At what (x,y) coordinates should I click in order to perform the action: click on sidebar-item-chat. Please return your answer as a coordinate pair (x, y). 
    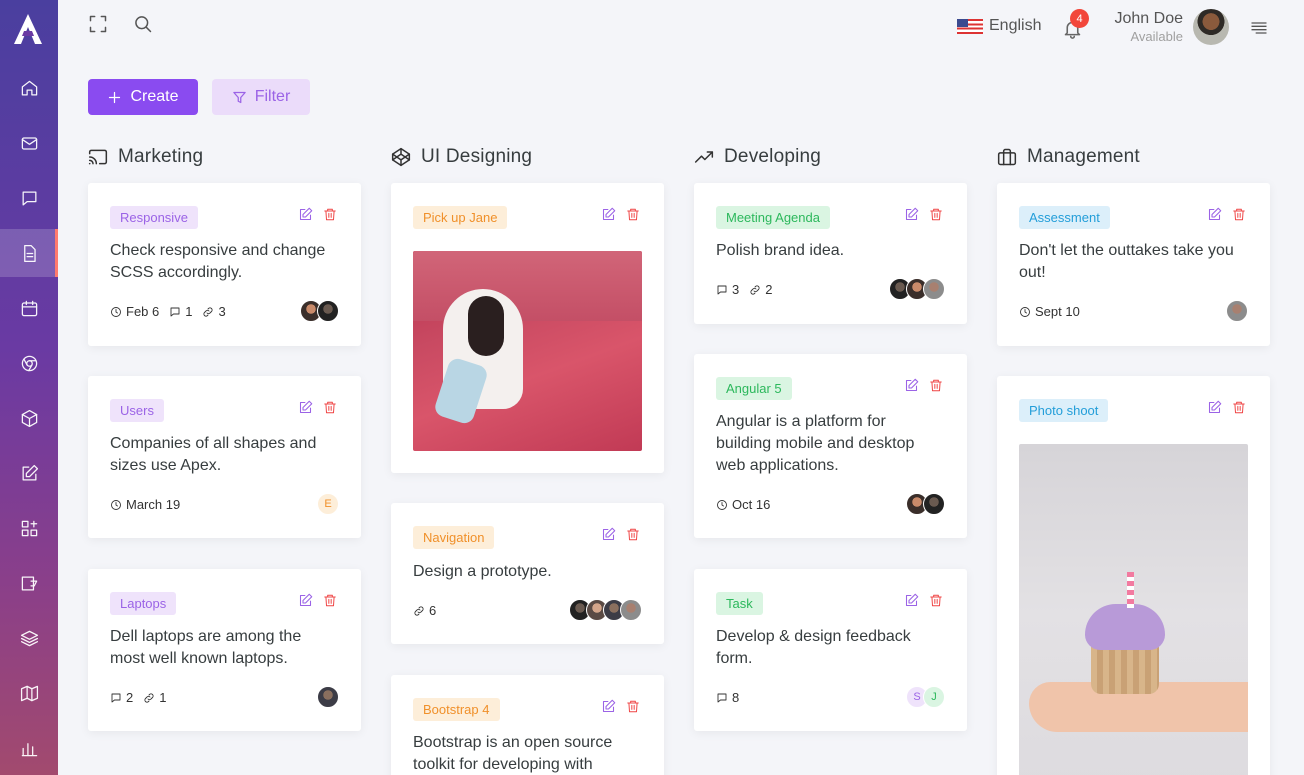
    Looking at the image, I should click on (29, 198).